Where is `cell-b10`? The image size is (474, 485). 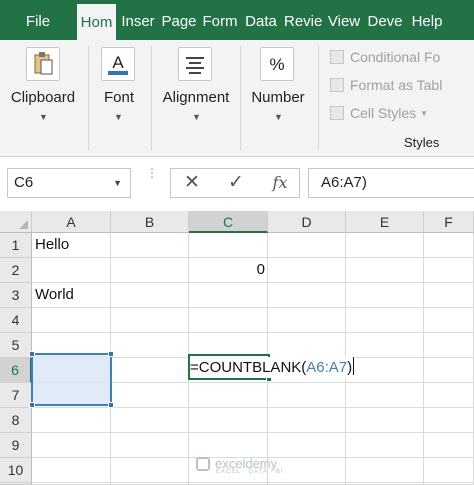
cell-b10 is located at coordinates (150, 470).